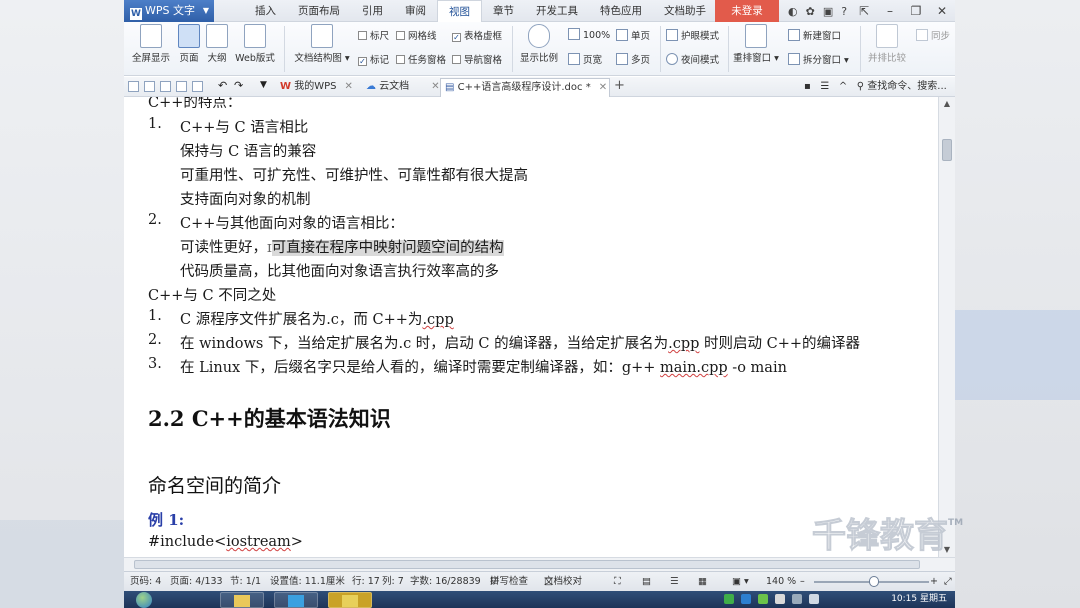 This screenshot has height=608, width=1080. I want to click on multi-page-button: 多页, so click(633, 59).